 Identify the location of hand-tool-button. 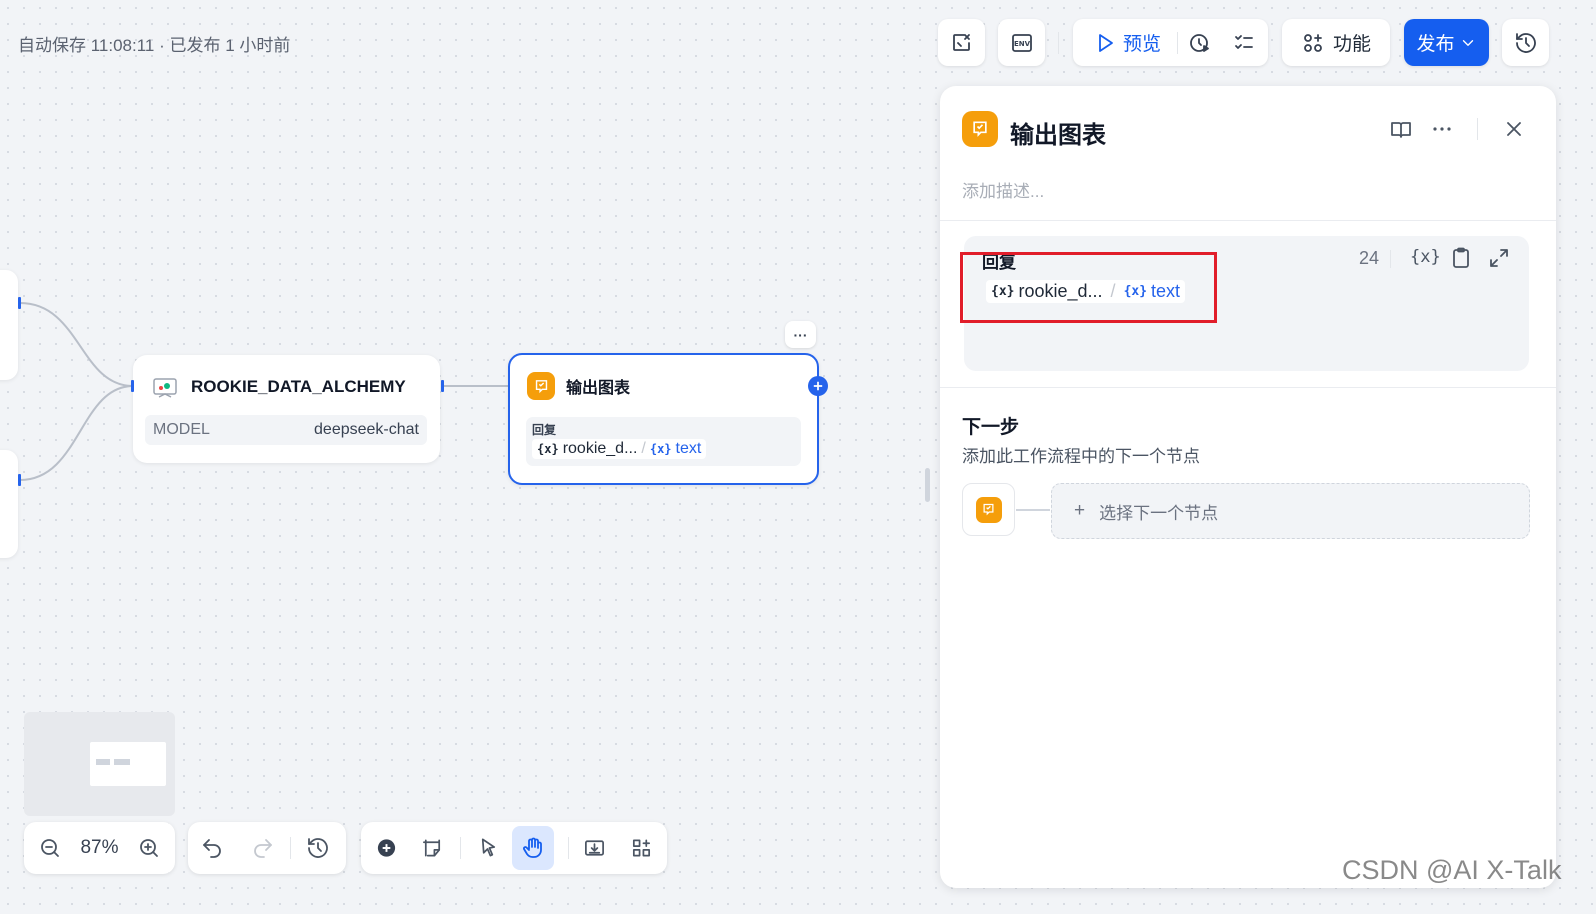
(533, 848).